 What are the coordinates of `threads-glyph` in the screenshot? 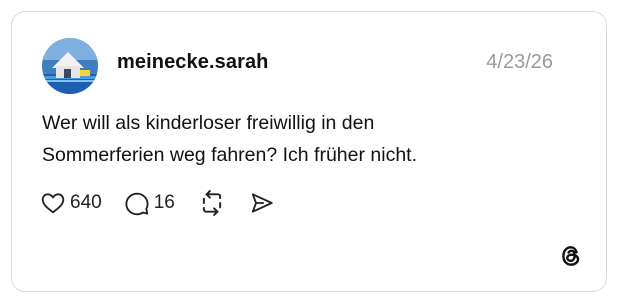 It's located at (571, 256).